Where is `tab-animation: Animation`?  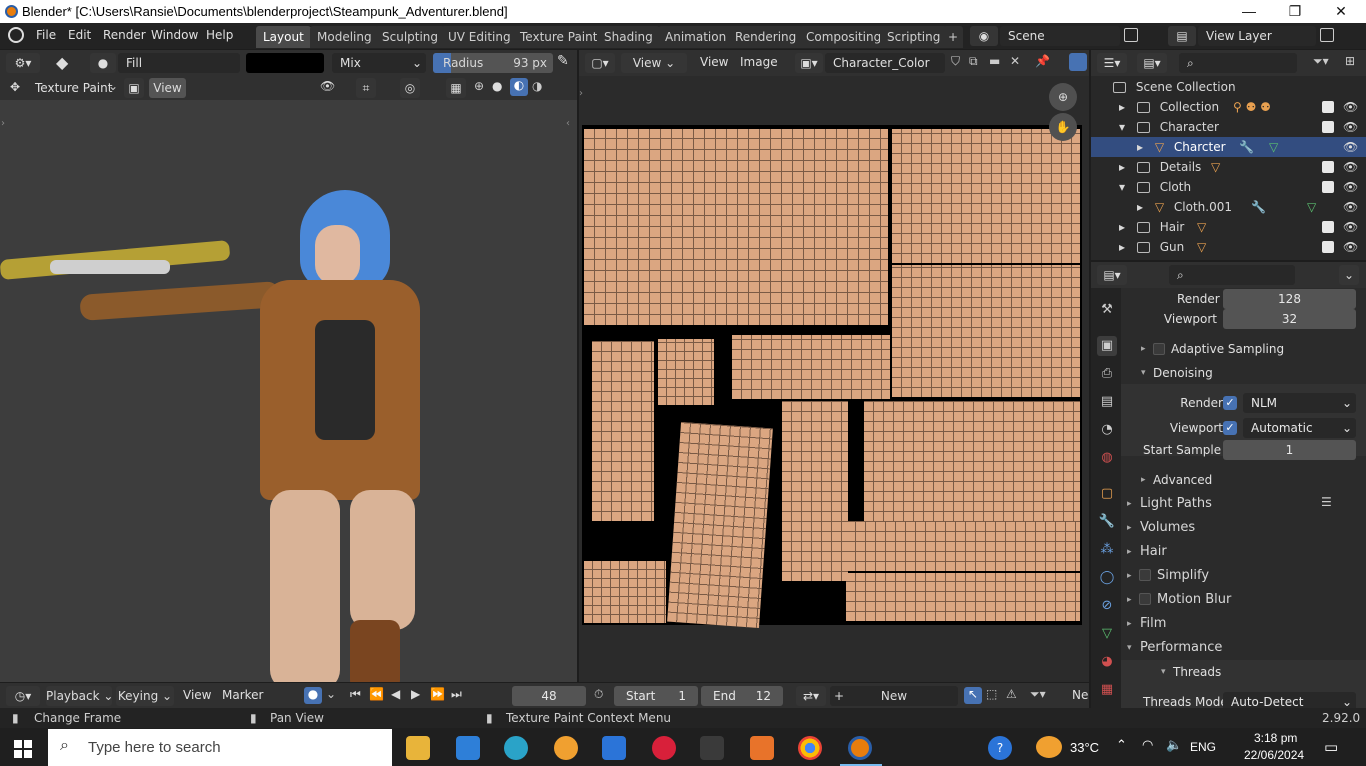 tab-animation: Animation is located at coordinates (696, 37).